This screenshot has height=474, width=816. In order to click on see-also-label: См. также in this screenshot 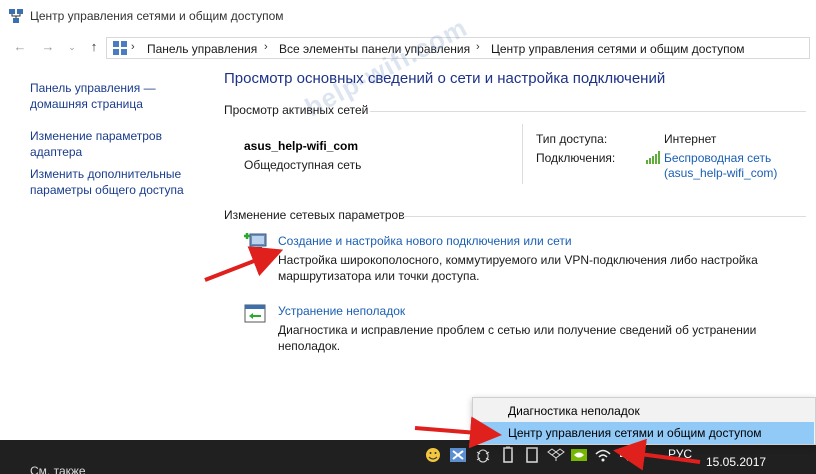, I will do `click(58, 469)`.